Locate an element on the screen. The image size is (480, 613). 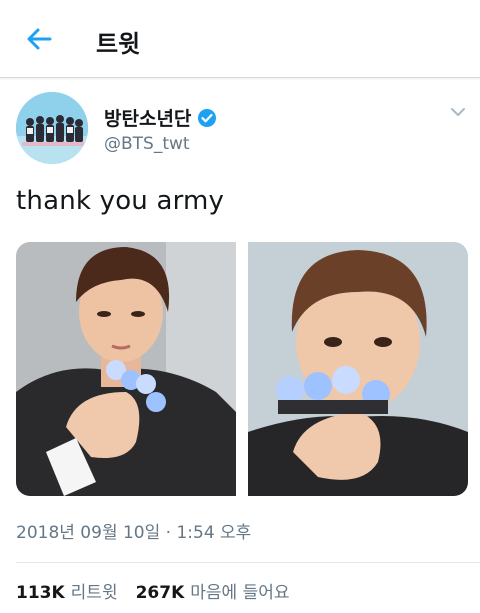
retweets-count: 113K is located at coordinates (40, 593).